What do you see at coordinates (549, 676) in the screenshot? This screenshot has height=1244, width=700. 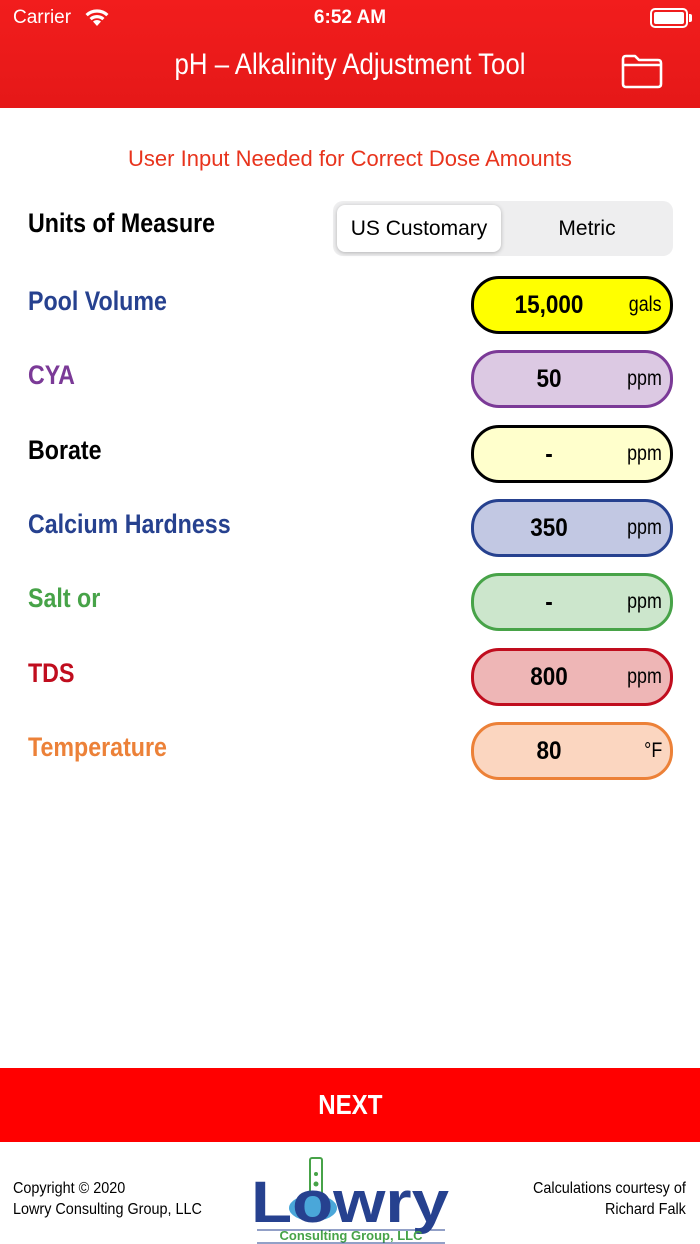 I see `tds-value: 800` at bounding box center [549, 676].